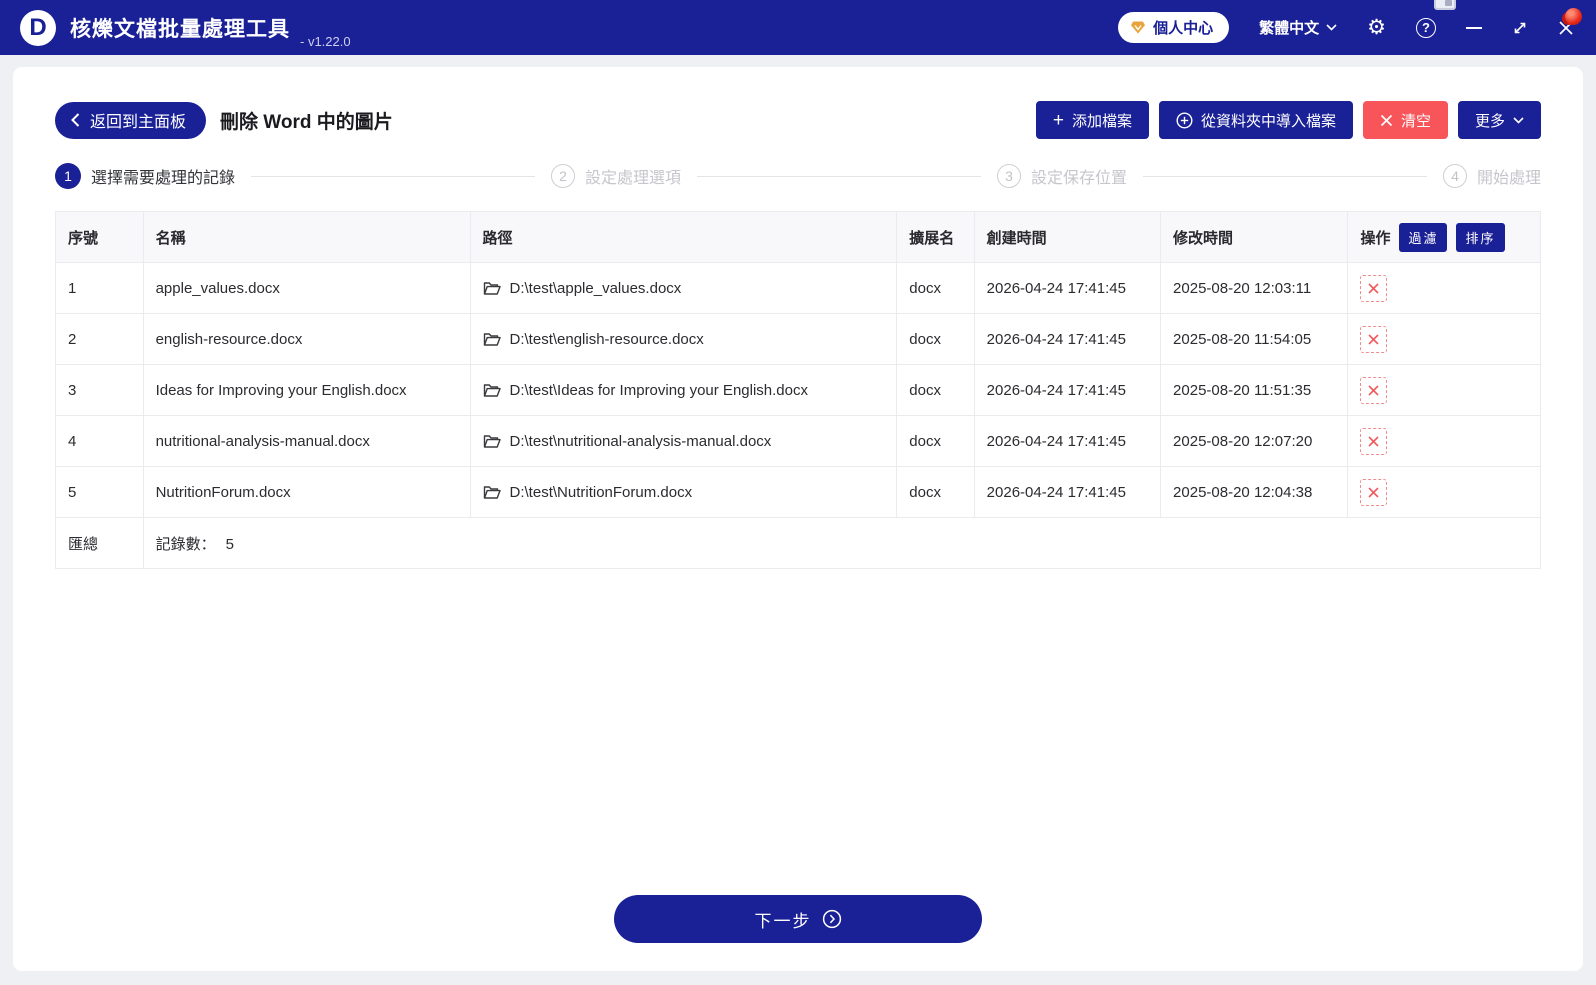 This screenshot has height=985, width=1596. I want to click on header-name: 名稱, so click(306, 237).